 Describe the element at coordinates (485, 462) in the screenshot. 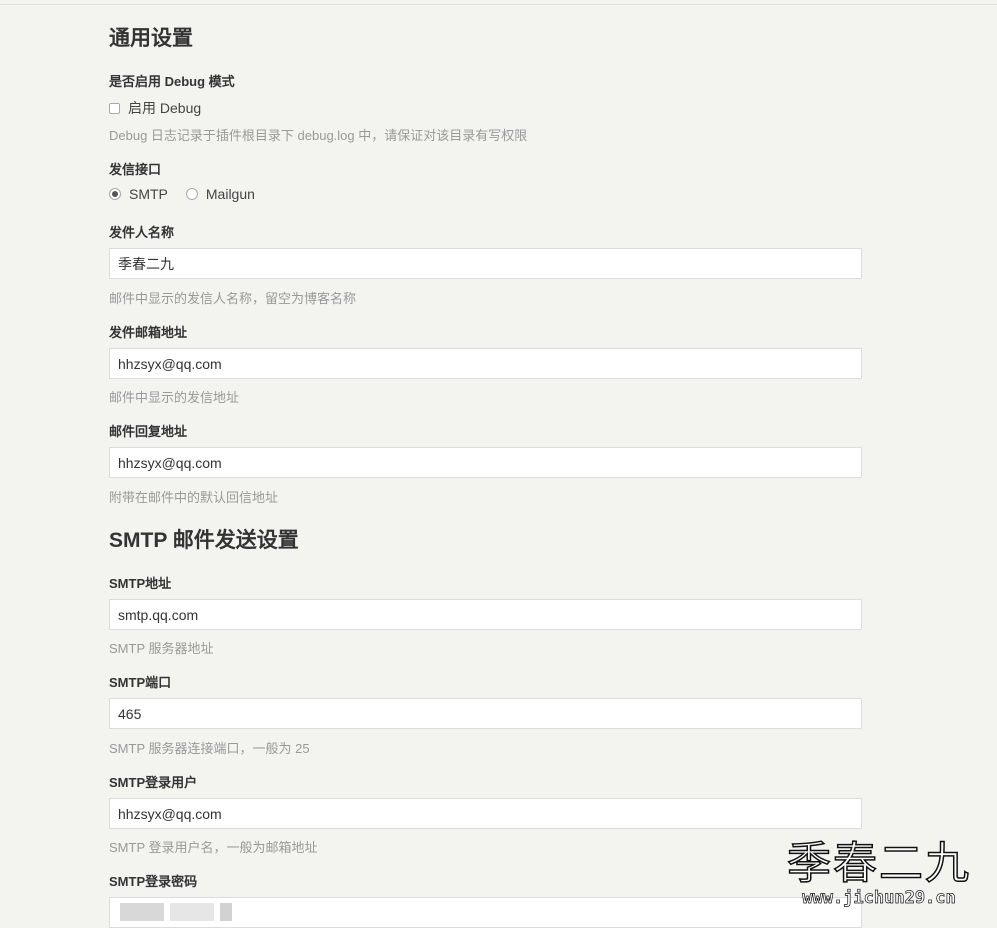

I see `reply-to-input` at that location.